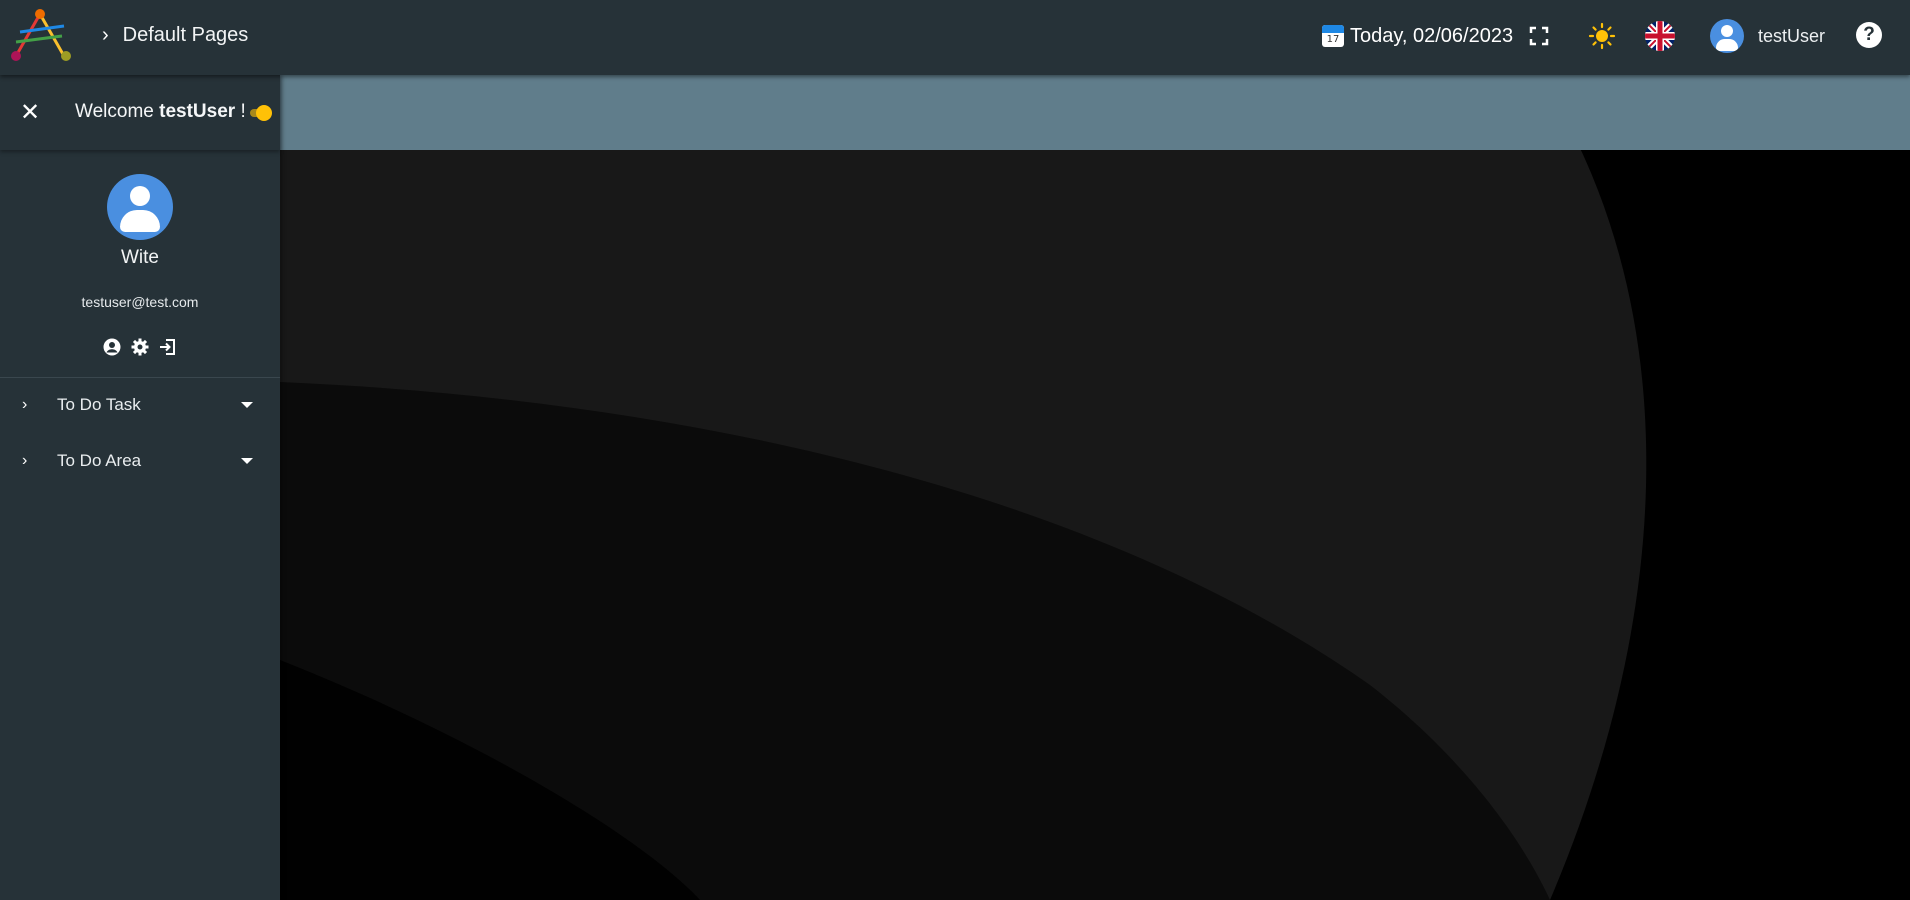  I want to click on profile-name: Wite, so click(140, 257).